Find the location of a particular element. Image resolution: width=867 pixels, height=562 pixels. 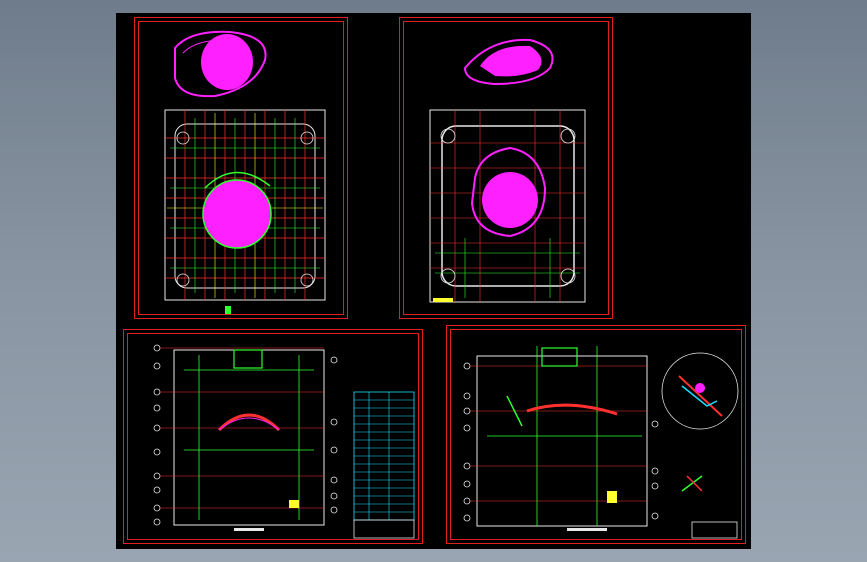

drawing-sheet-top-right is located at coordinates (506, 168).